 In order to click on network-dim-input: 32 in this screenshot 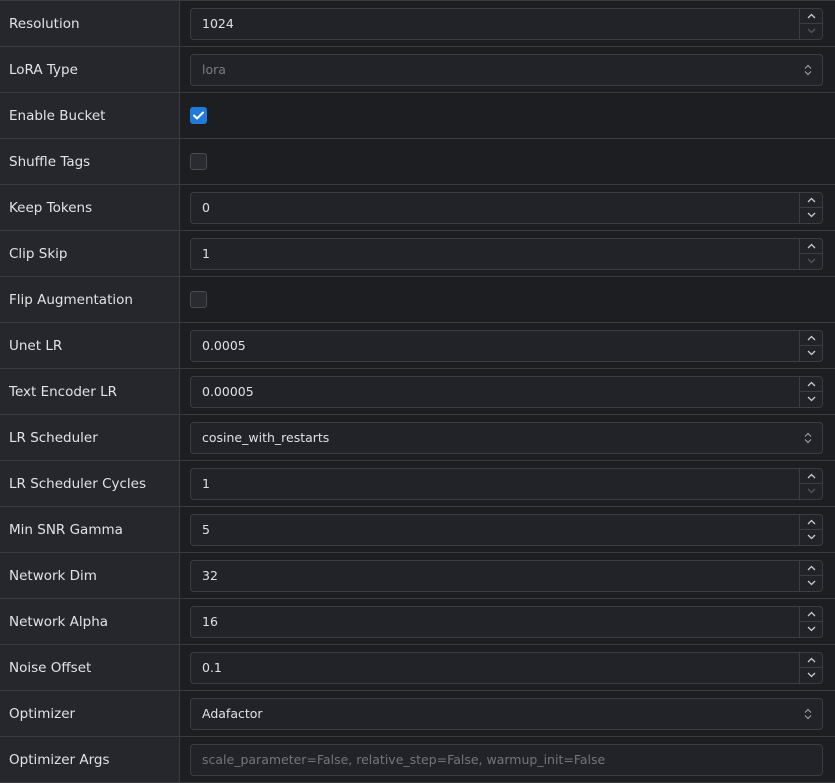, I will do `click(506, 575)`.